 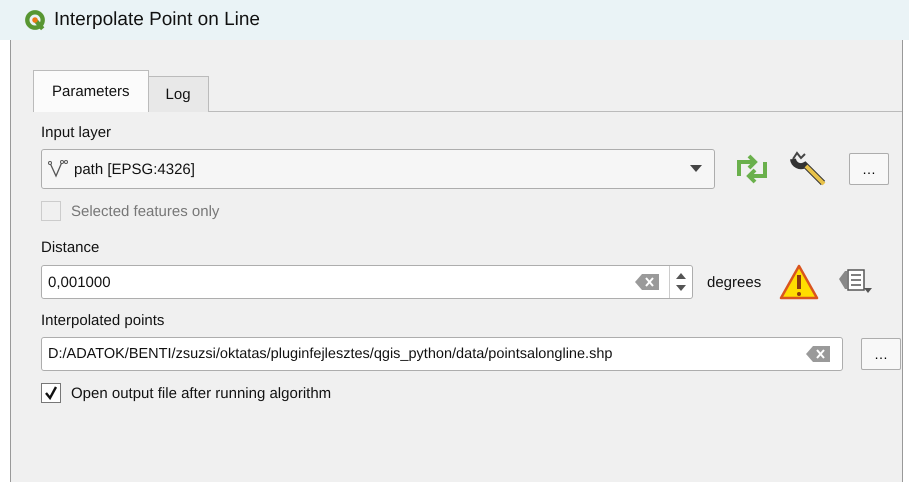 What do you see at coordinates (201, 393) in the screenshot?
I see `checkbox-label: Open output file after running algorithm` at bounding box center [201, 393].